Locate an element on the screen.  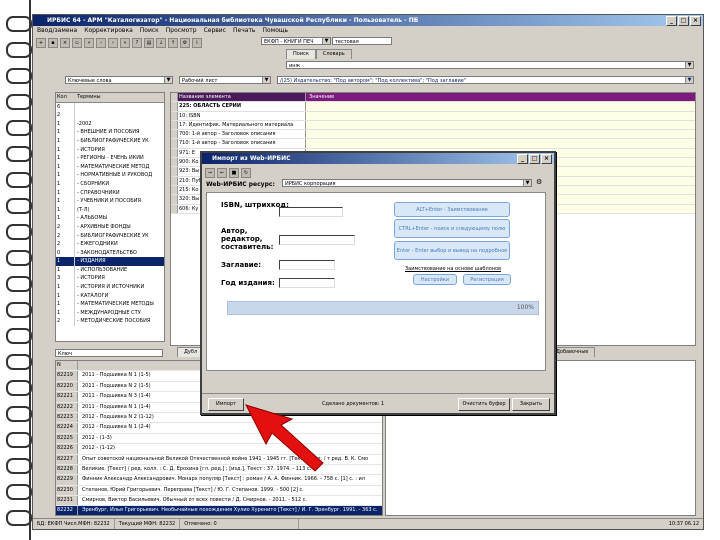
red-arrow-icon is located at coordinates (284, 438).